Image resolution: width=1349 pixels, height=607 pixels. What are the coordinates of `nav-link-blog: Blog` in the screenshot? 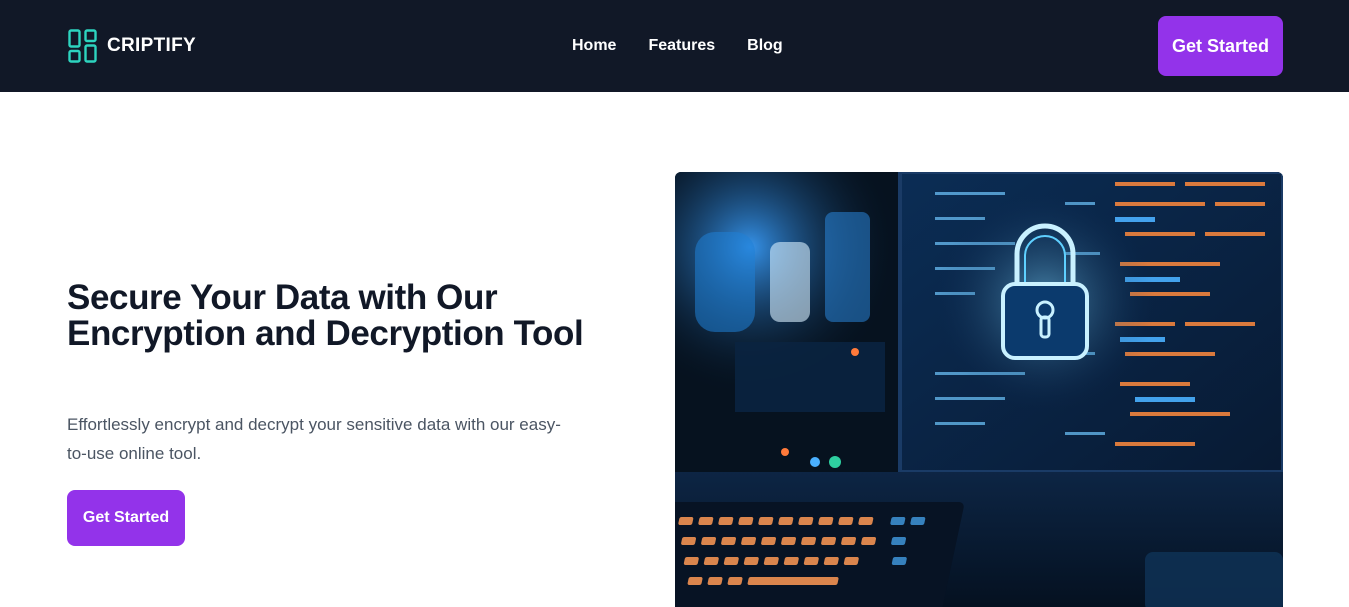 It's located at (765, 46).